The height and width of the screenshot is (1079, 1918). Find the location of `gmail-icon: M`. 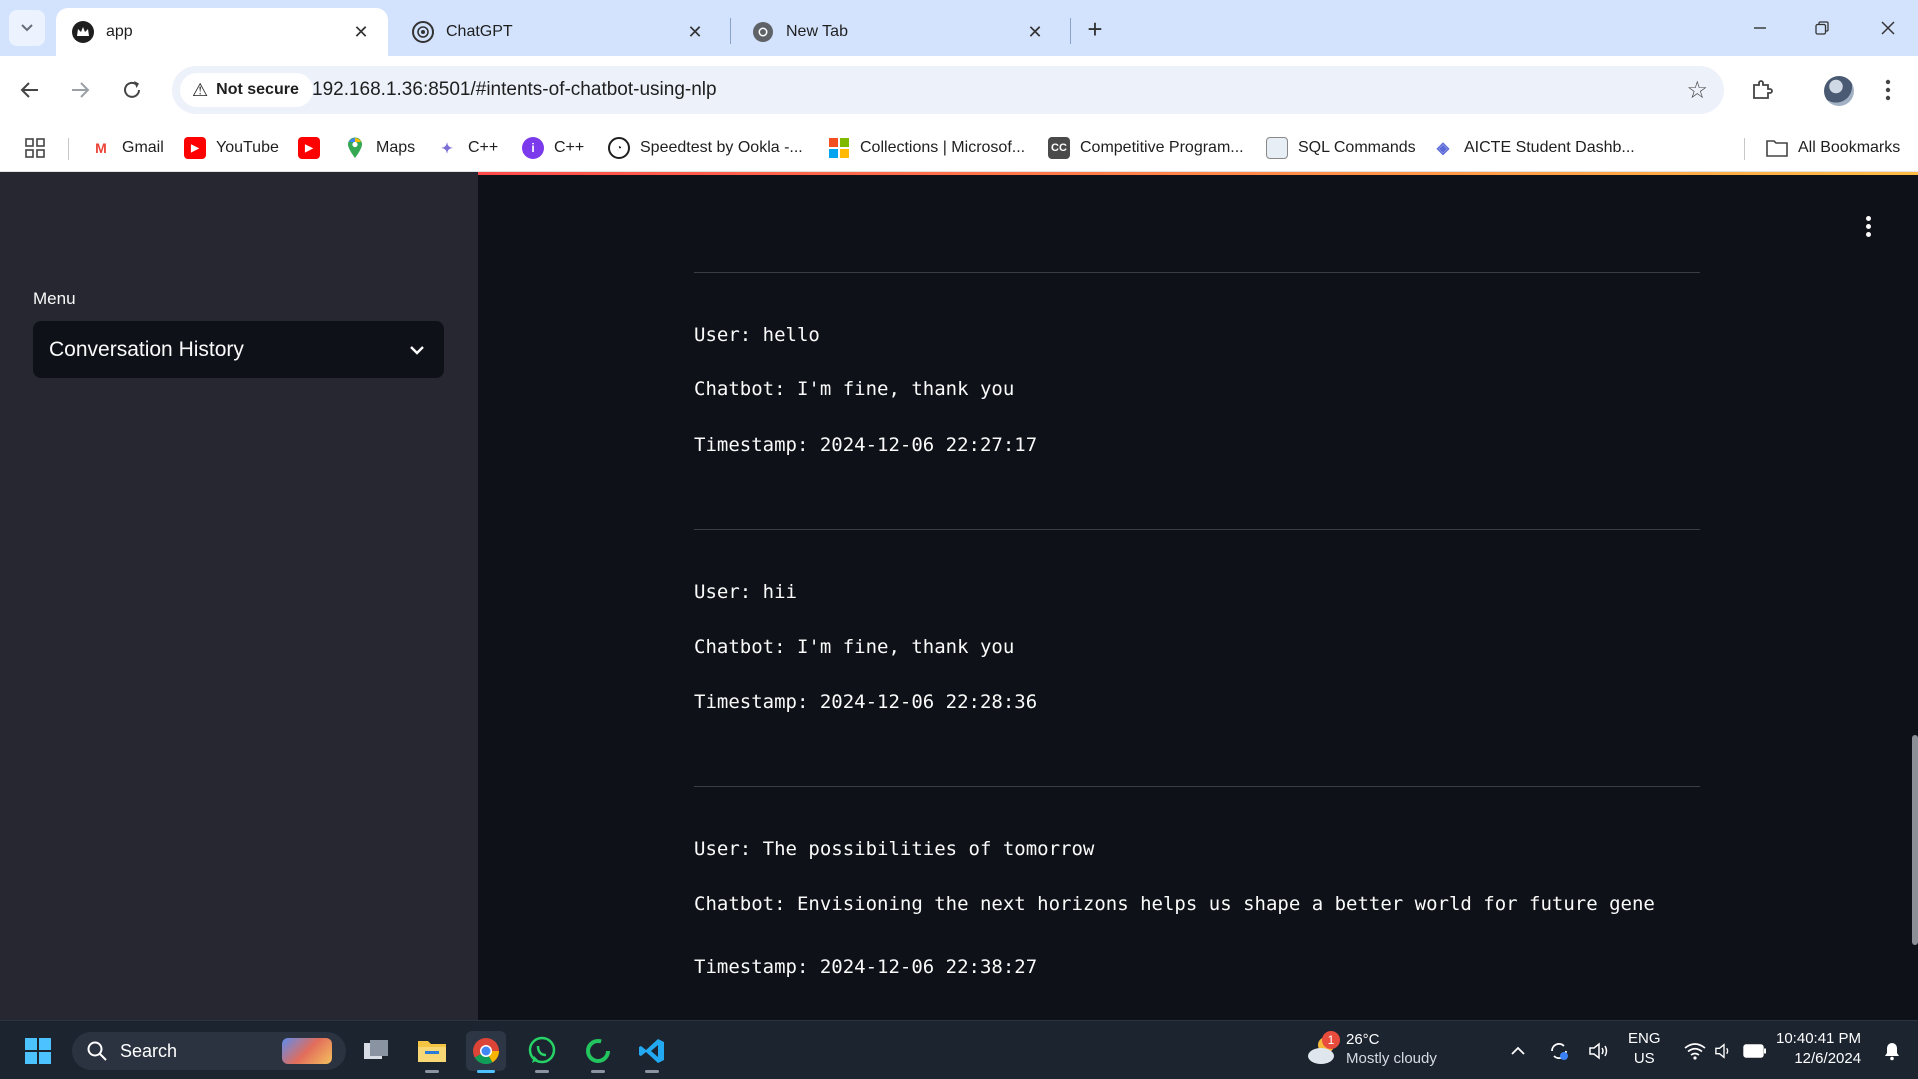

gmail-icon: M is located at coordinates (101, 148).